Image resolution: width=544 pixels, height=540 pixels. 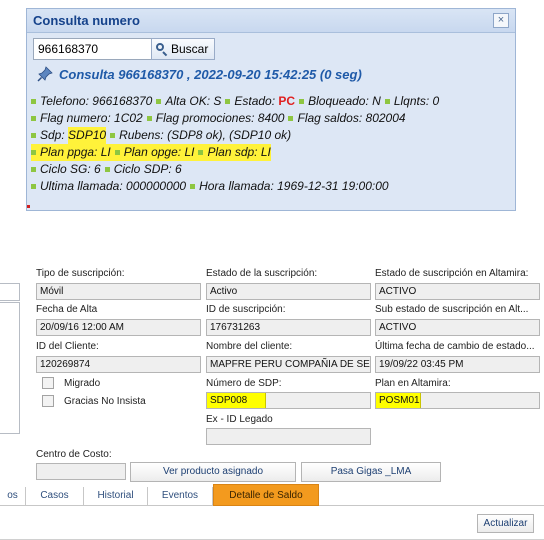 I want to click on flag-numero: Flag numero: 1C02, so click(x=91, y=118).